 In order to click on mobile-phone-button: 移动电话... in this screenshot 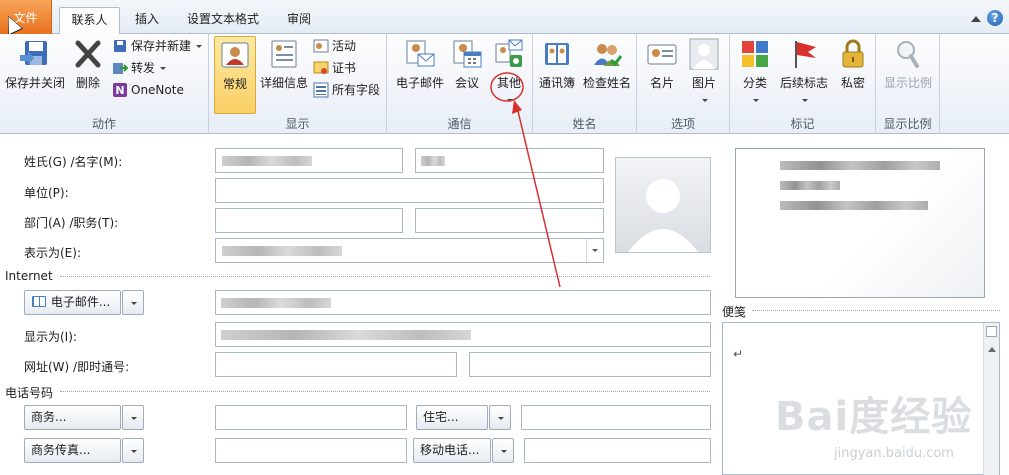, I will do `click(452, 450)`.